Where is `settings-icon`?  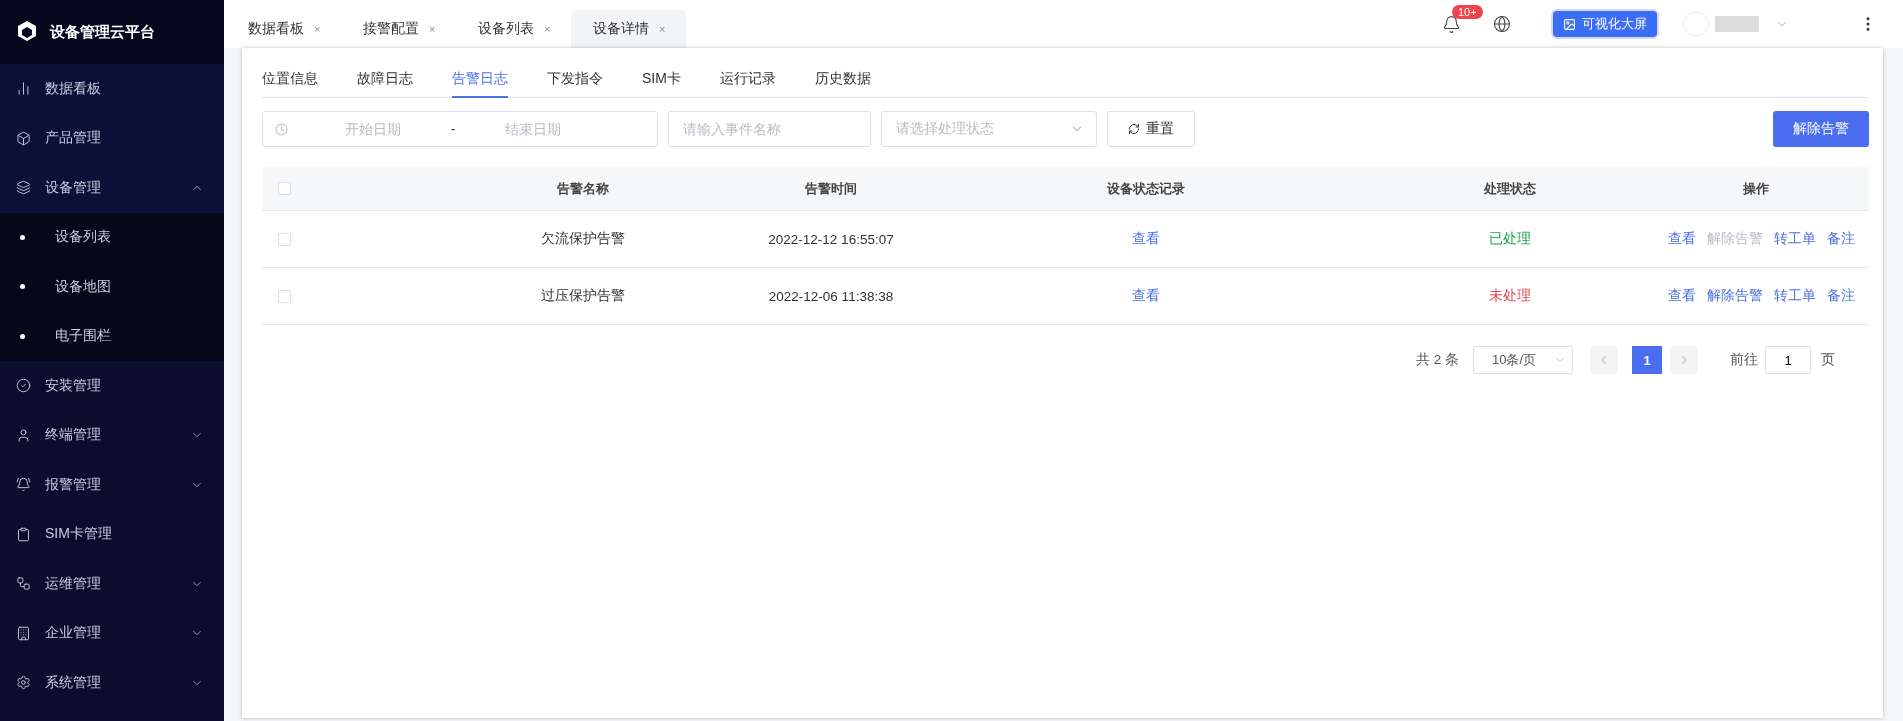 settings-icon is located at coordinates (23, 683).